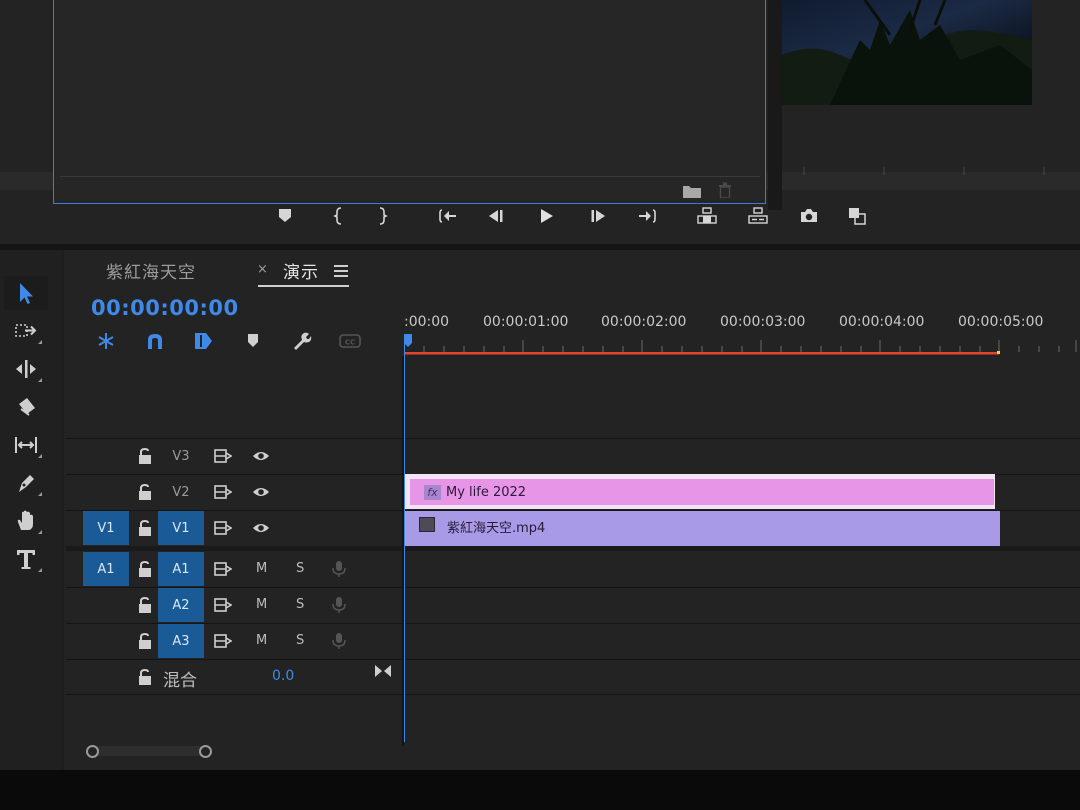  Describe the element at coordinates (92, 751) in the screenshot. I see `scroll-zoom-handle-left` at that location.